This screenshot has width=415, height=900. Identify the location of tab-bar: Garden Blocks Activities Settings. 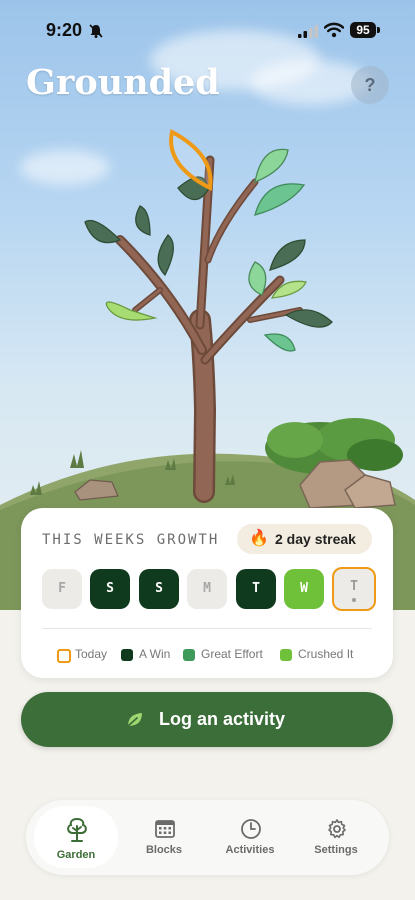
(207, 837).